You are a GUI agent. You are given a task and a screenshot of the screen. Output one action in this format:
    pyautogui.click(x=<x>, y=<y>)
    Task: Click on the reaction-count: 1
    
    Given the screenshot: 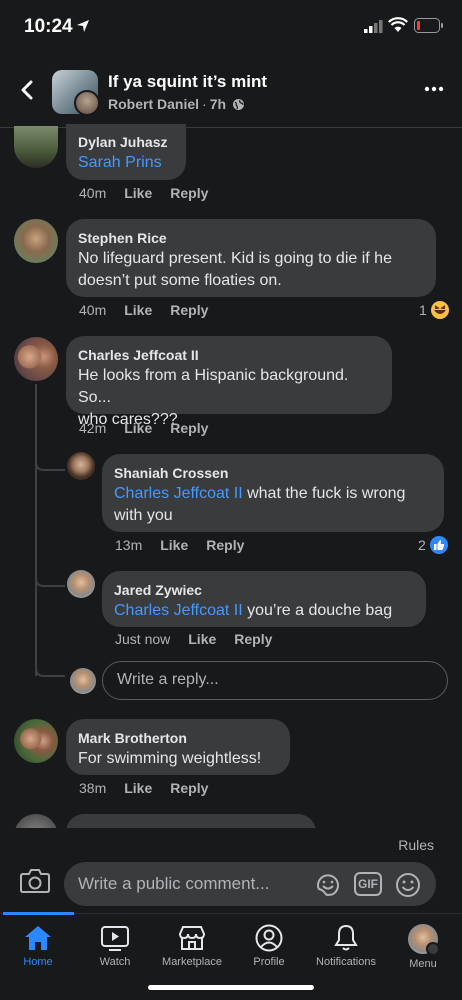 What is the action you would take?
    pyautogui.click(x=423, y=310)
    